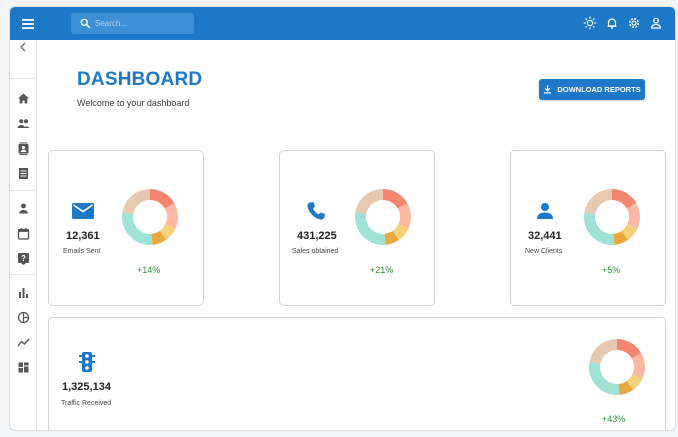 This screenshot has height=437, width=678. What do you see at coordinates (23, 342) in the screenshot?
I see `timeline-icon` at bounding box center [23, 342].